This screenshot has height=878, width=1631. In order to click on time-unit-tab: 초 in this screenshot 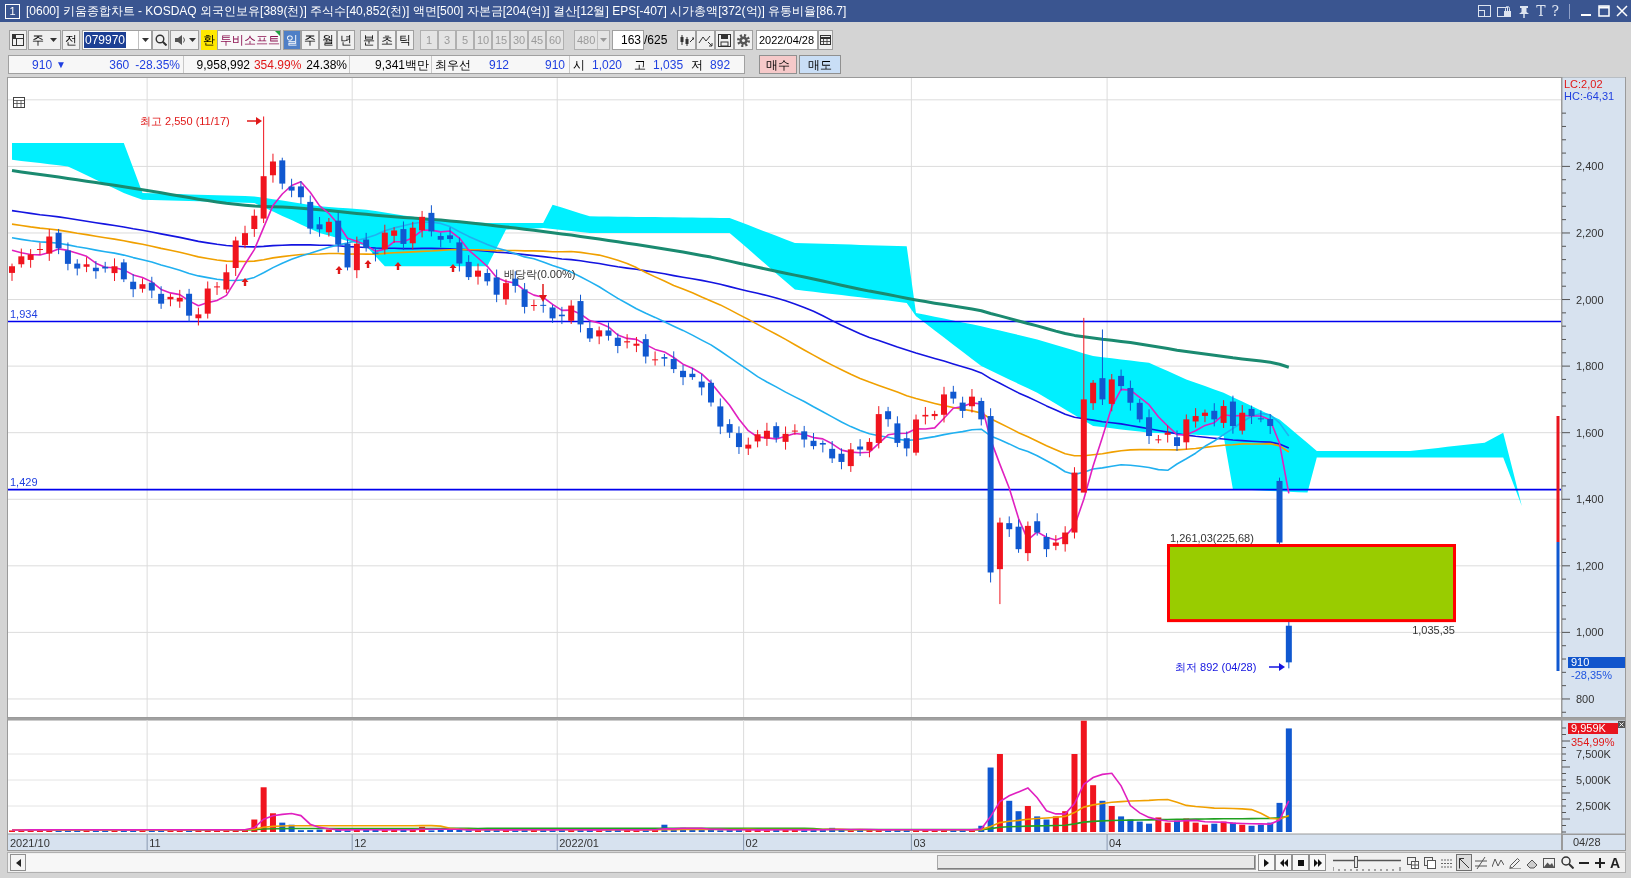, I will do `click(387, 40)`.